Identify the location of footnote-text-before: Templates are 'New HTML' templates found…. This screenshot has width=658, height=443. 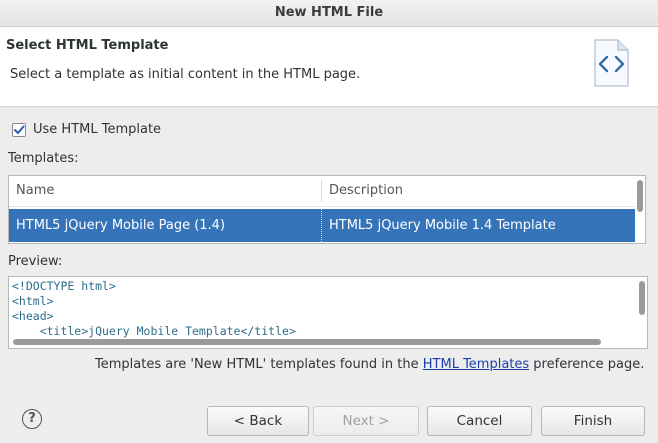
(259, 364).